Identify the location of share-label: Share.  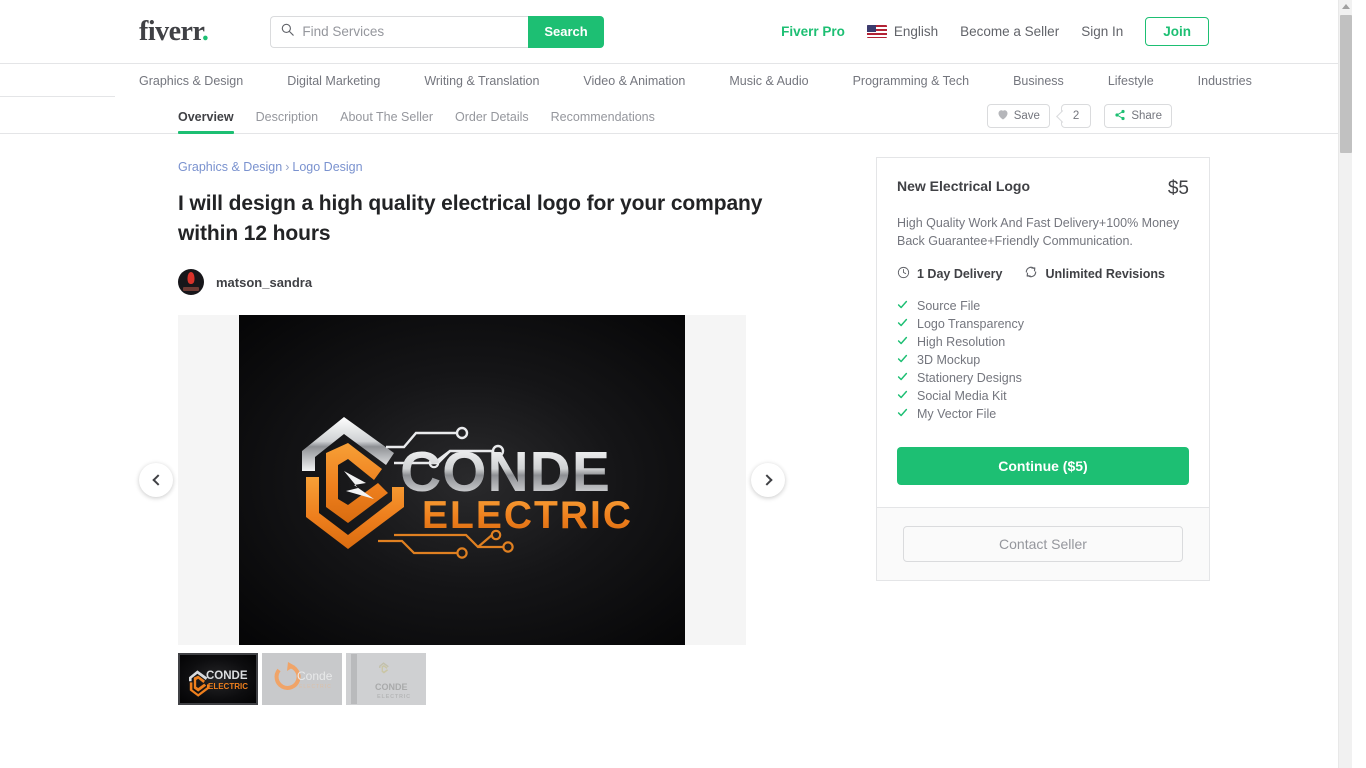
(1146, 116).